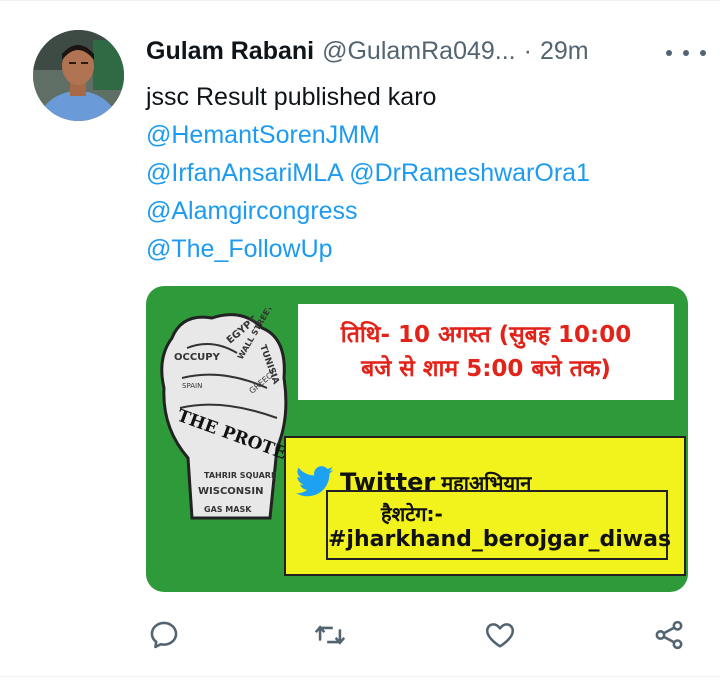  What do you see at coordinates (360, 0) in the screenshot?
I see `top-divider` at bounding box center [360, 0].